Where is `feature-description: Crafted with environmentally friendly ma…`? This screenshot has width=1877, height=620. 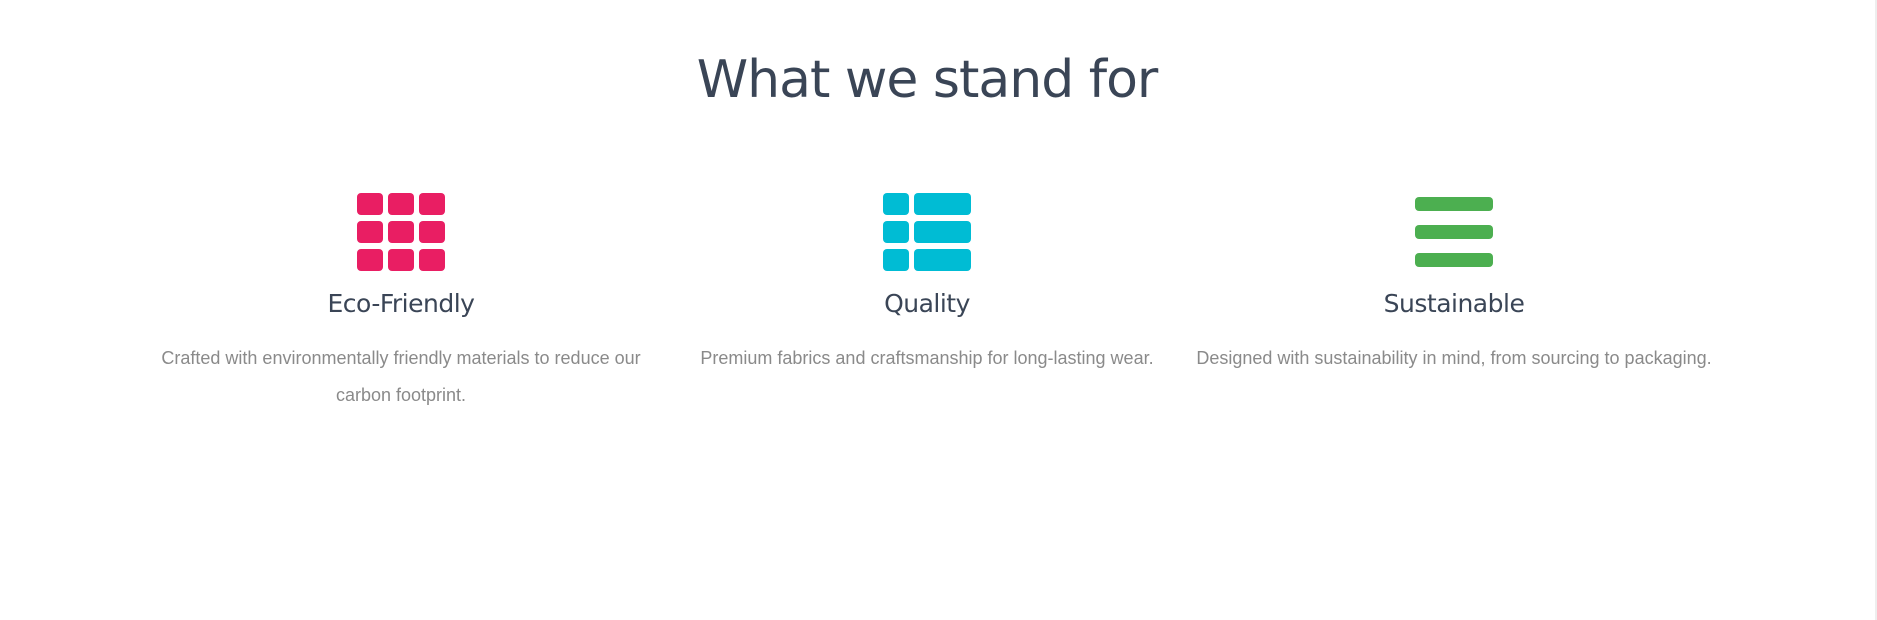
feature-description: Crafted with environmentally friendly ma… is located at coordinates (401, 376).